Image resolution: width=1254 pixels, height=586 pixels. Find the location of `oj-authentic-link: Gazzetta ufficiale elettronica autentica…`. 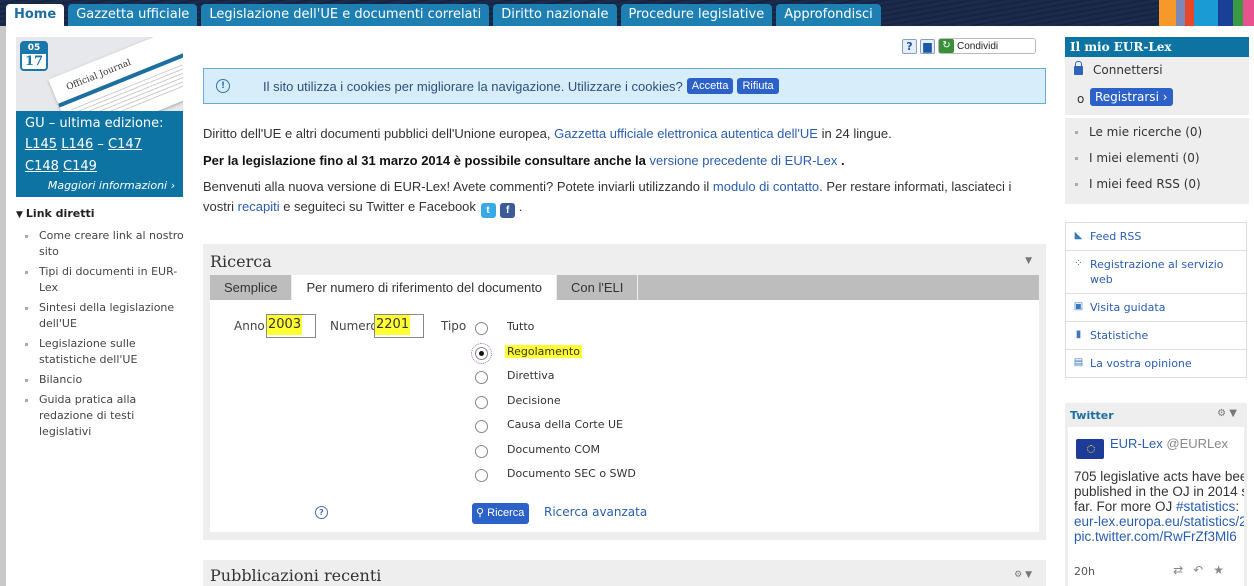

oj-authentic-link: Gazzetta ufficiale elettronica autentica… is located at coordinates (686, 133).